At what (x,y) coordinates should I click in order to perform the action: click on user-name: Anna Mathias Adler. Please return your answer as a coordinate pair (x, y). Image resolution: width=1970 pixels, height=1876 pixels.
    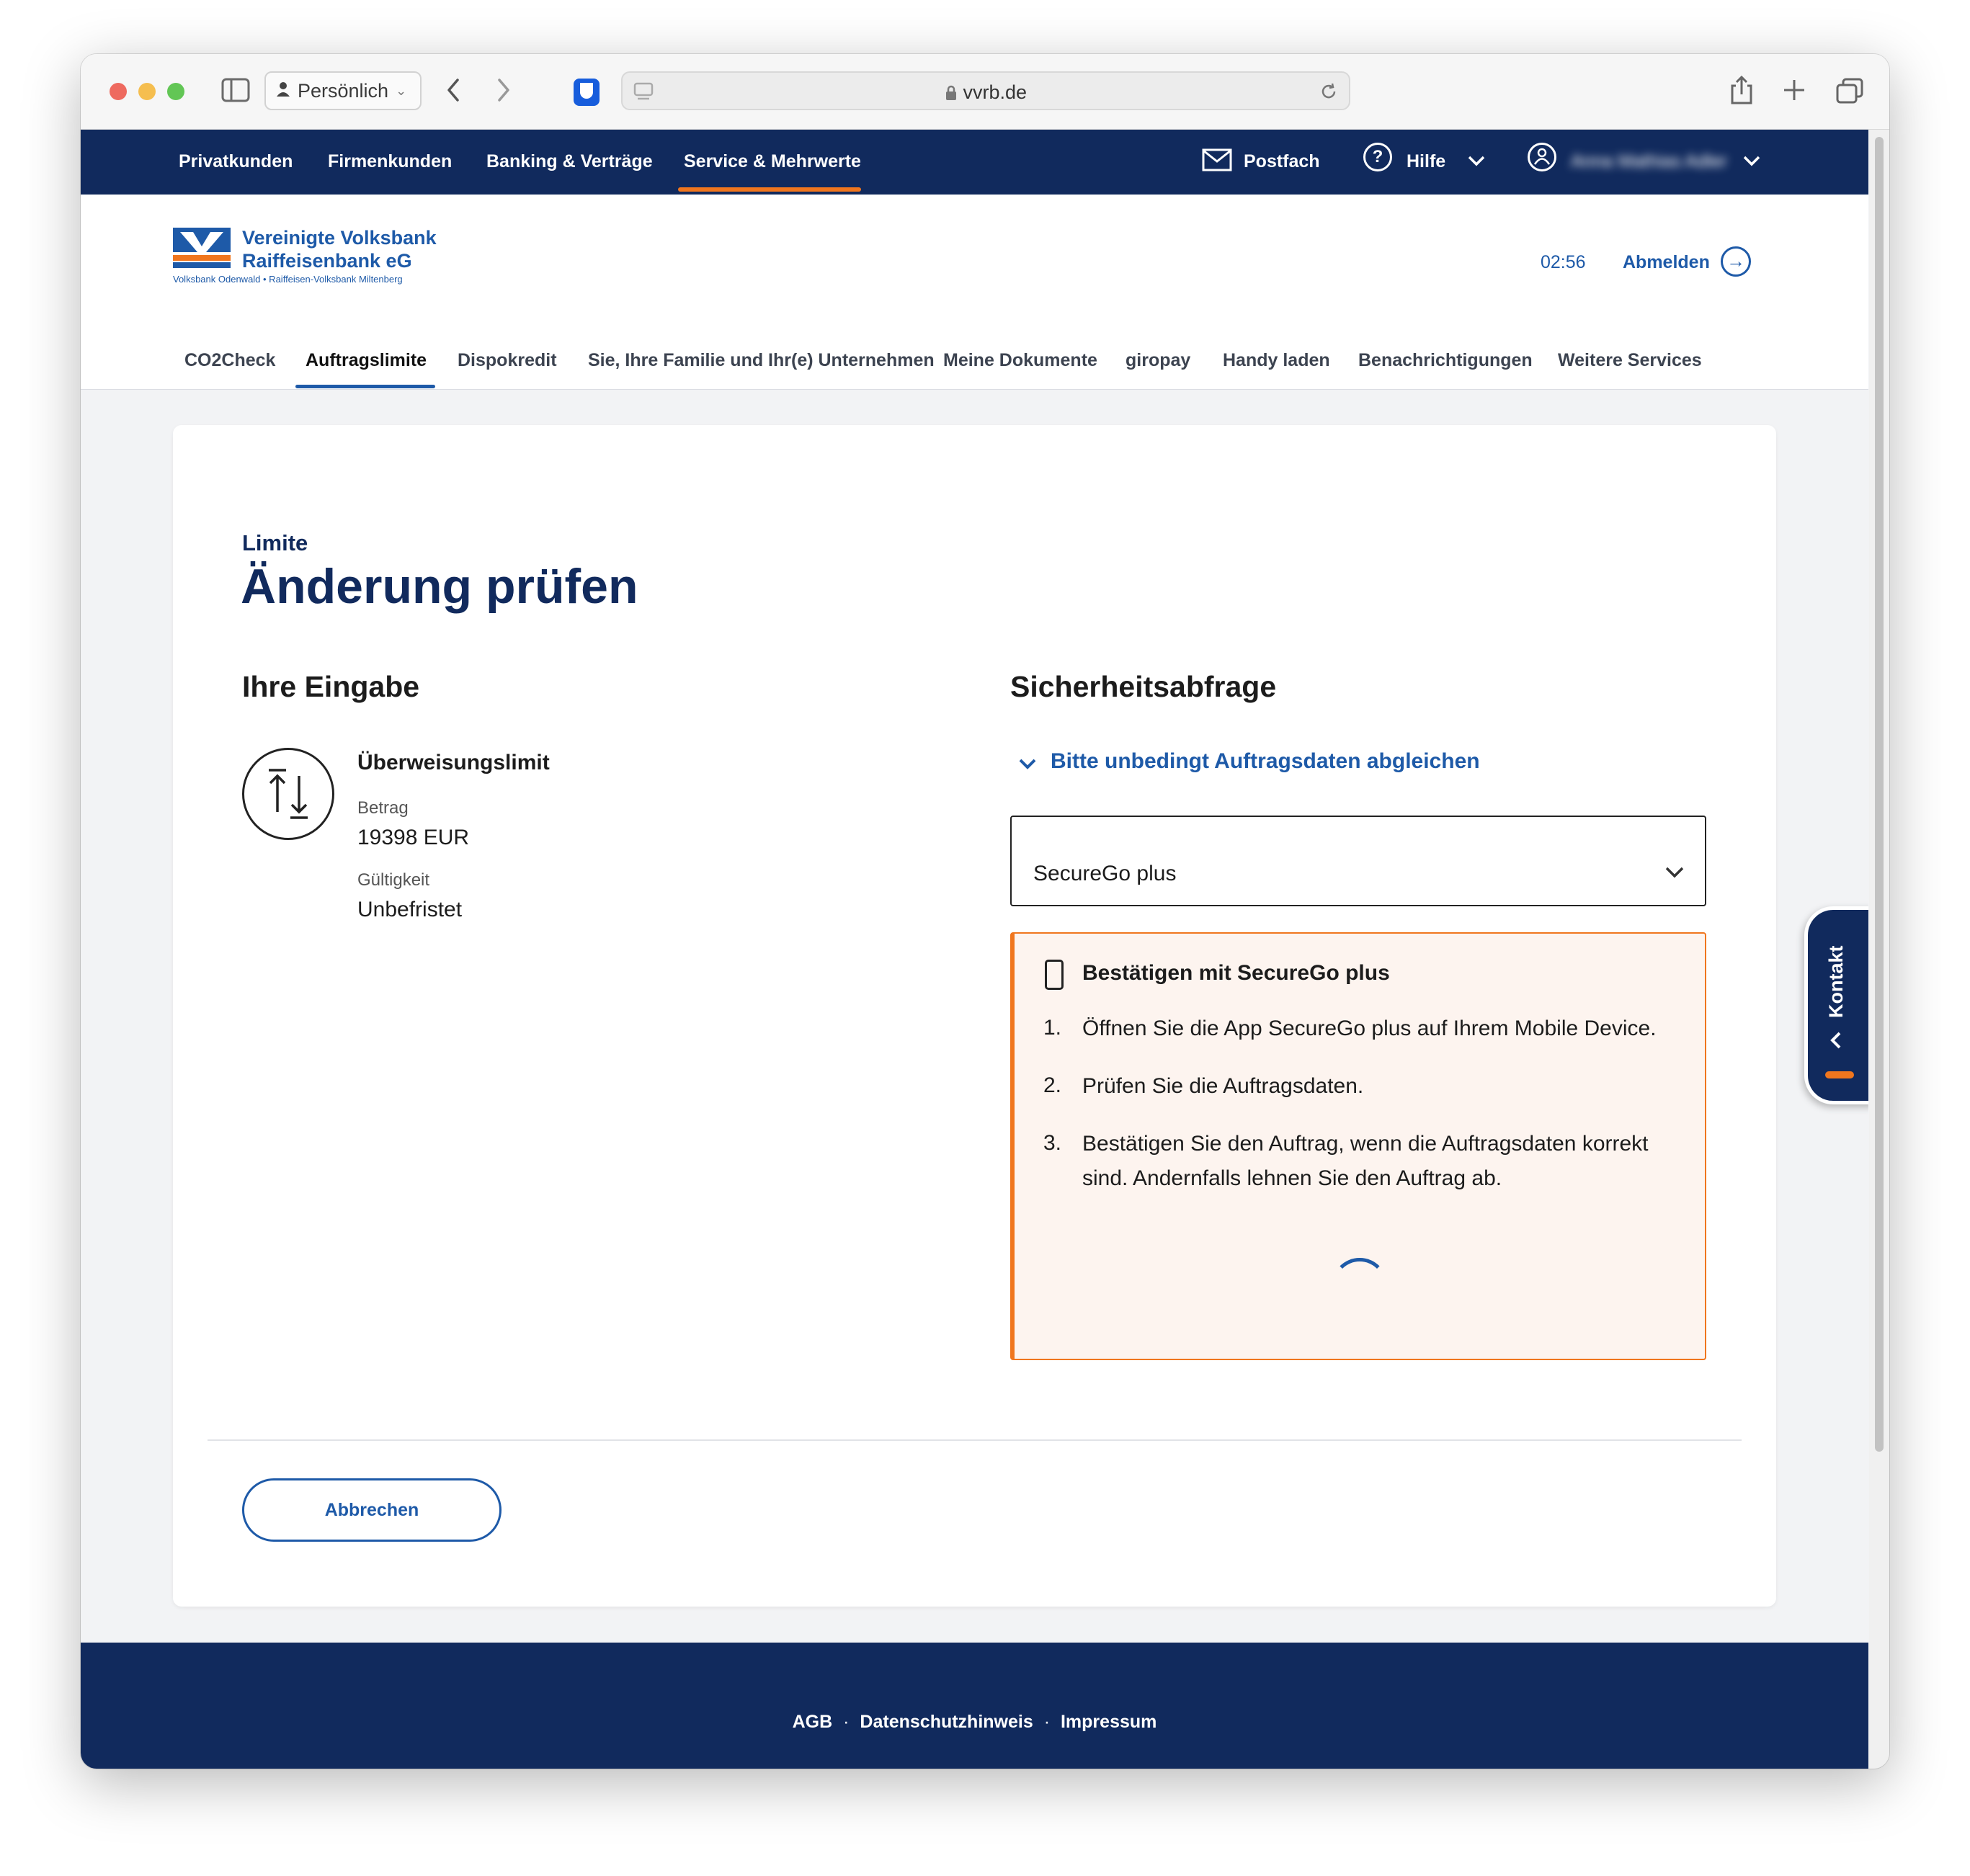
    Looking at the image, I should click on (1649, 161).